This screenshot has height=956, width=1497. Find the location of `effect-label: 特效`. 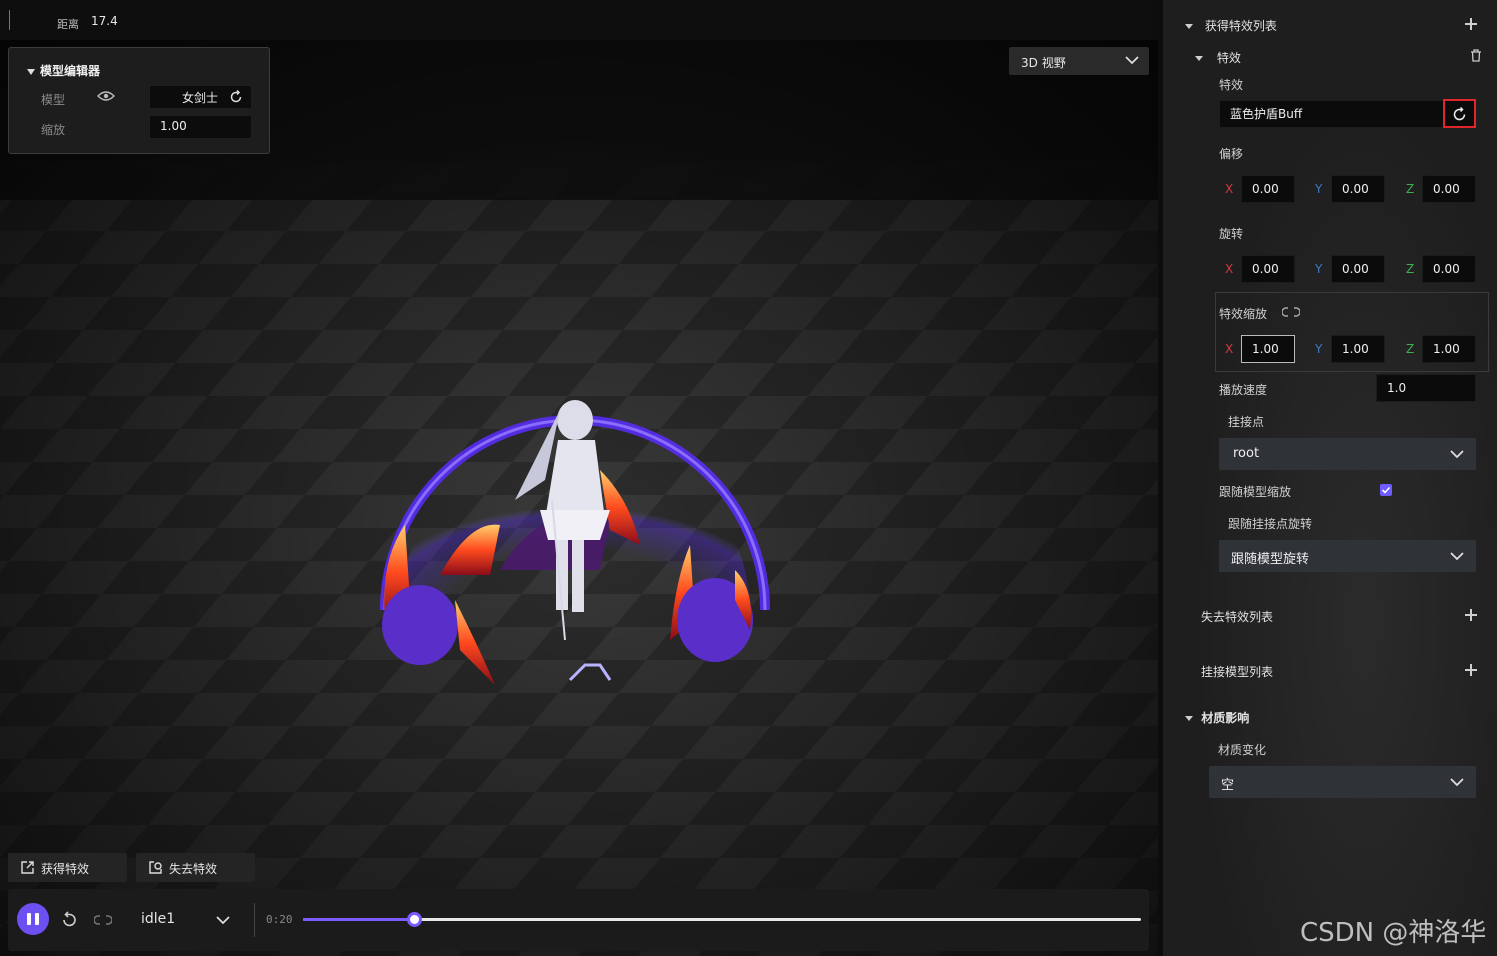

effect-label: 特效 is located at coordinates (1231, 85).